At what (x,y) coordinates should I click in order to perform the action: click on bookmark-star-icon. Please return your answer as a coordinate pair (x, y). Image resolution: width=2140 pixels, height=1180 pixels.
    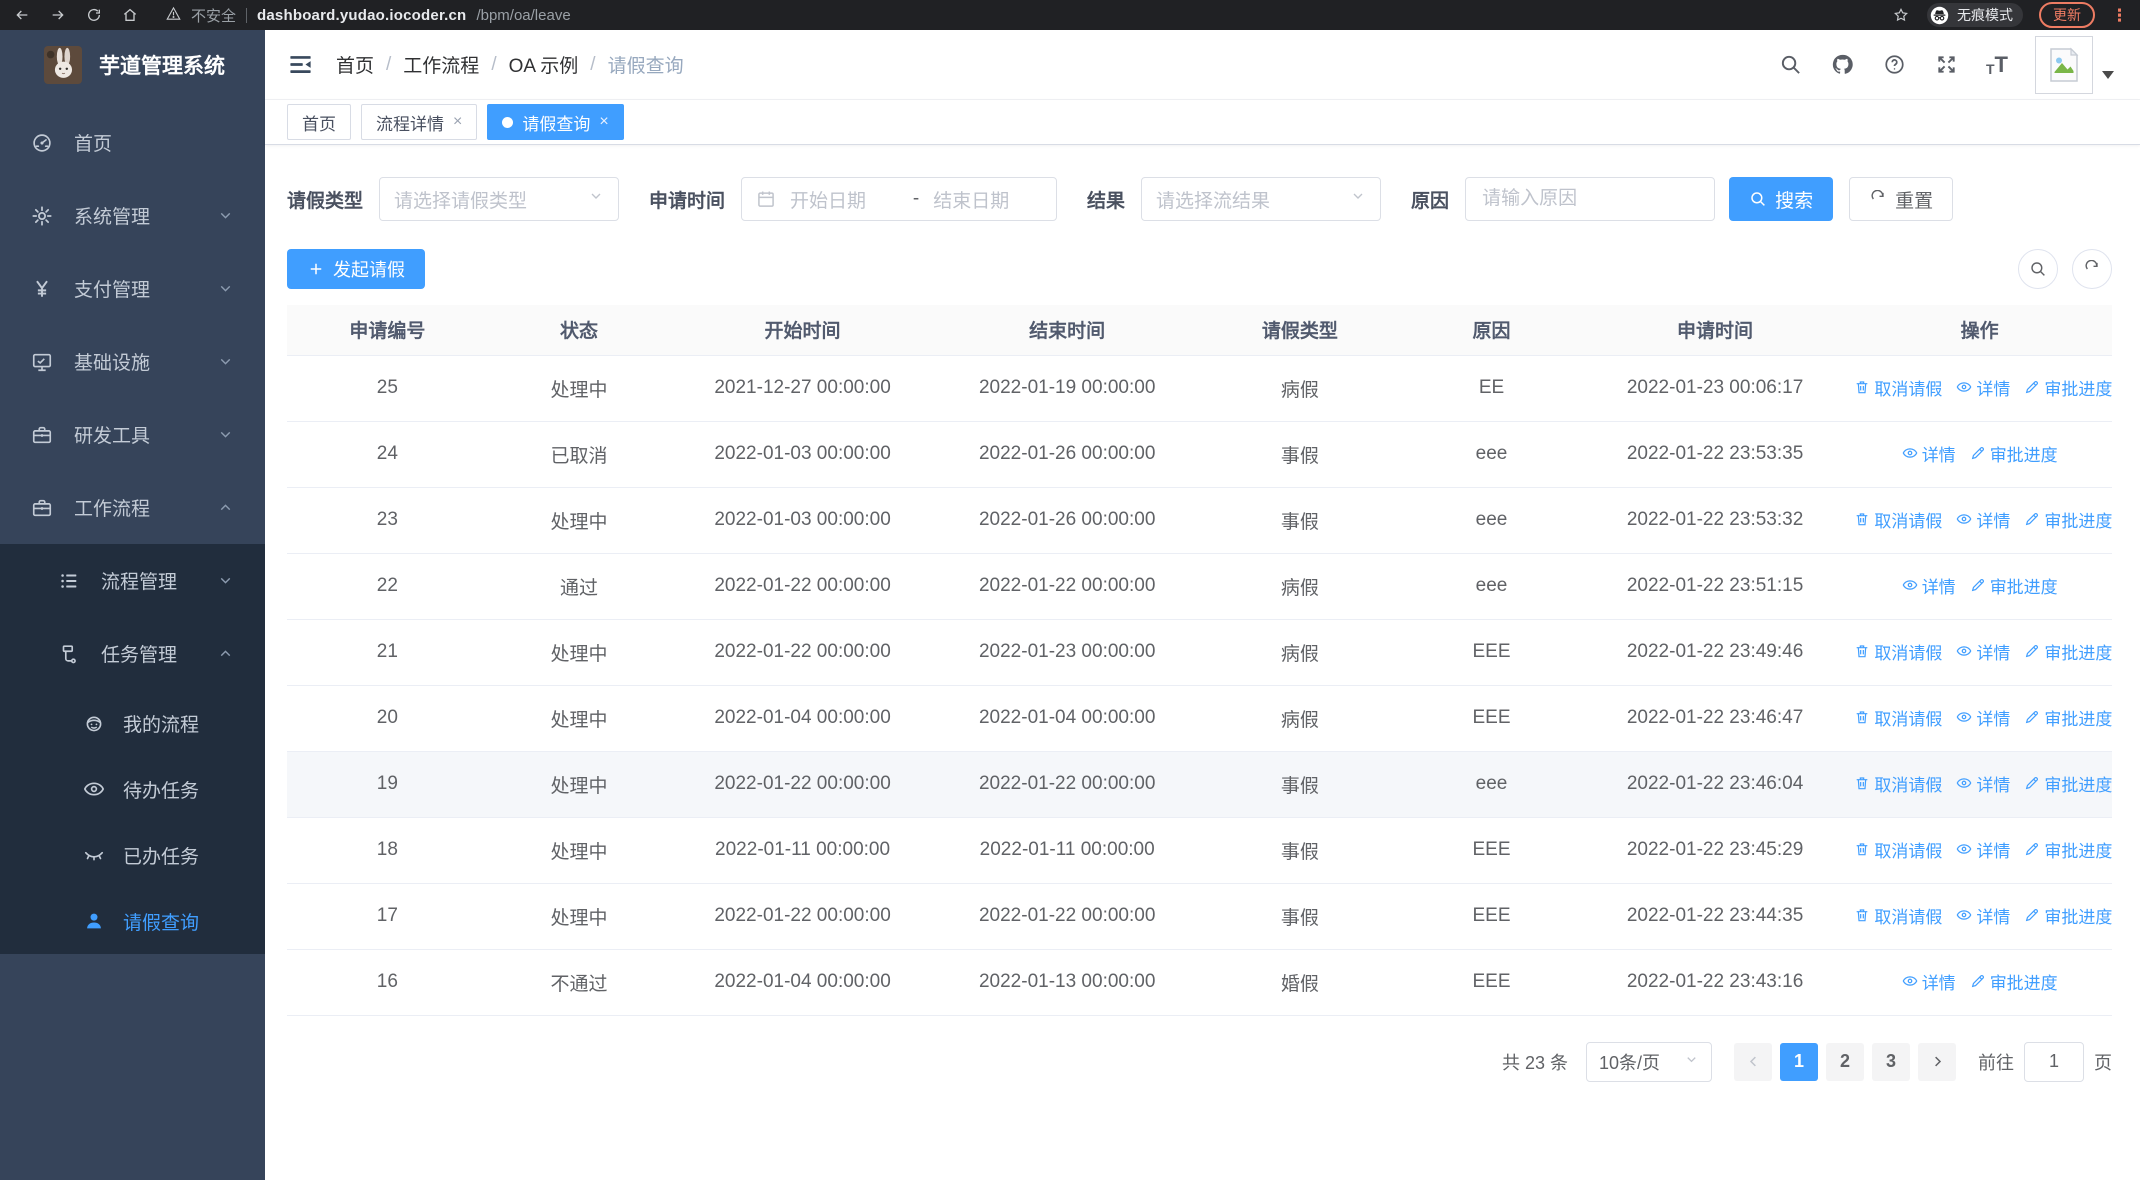
    Looking at the image, I should click on (1901, 15).